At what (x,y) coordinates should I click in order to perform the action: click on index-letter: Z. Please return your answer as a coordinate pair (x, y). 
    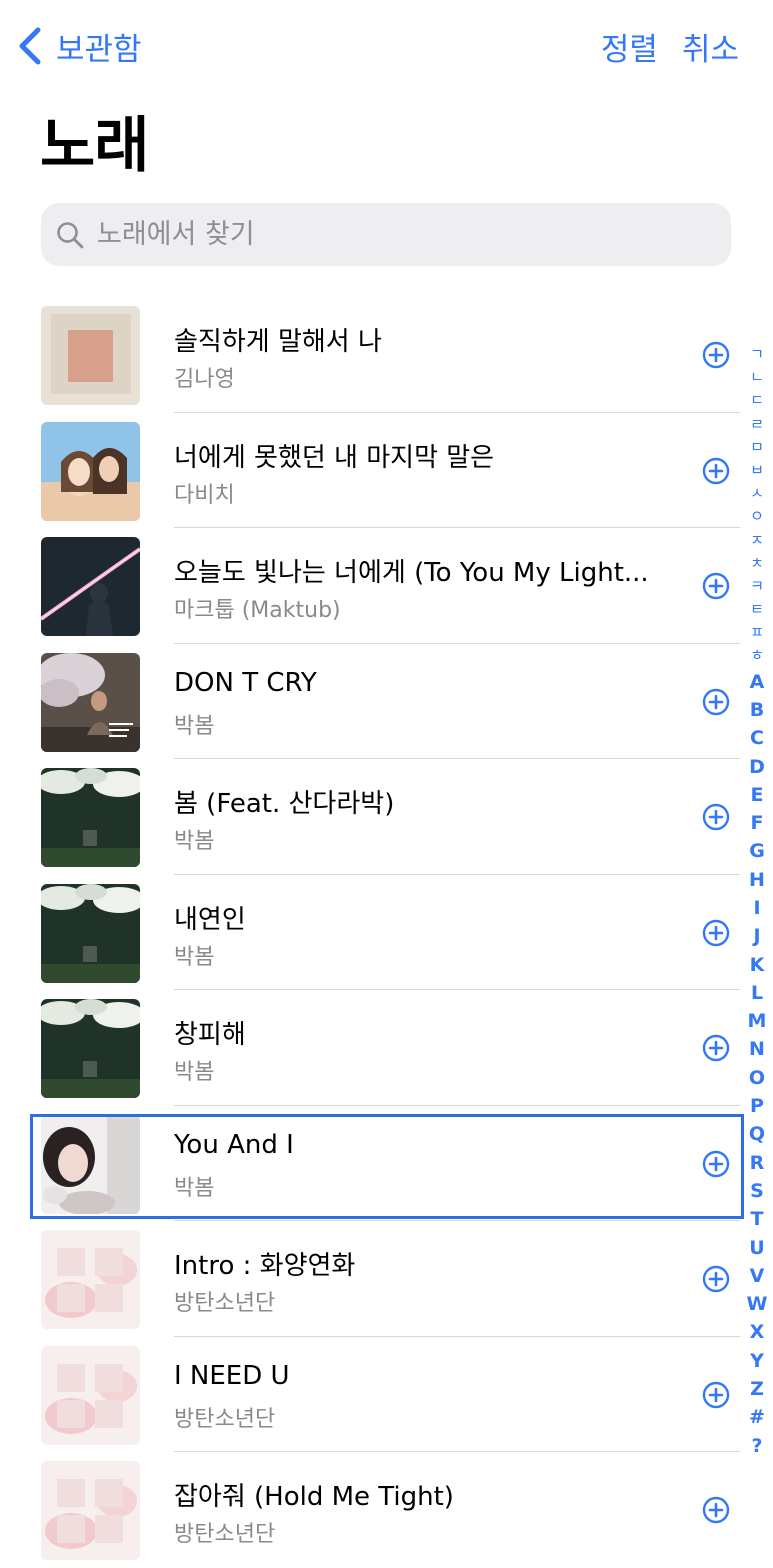
    Looking at the image, I should click on (757, 1389).